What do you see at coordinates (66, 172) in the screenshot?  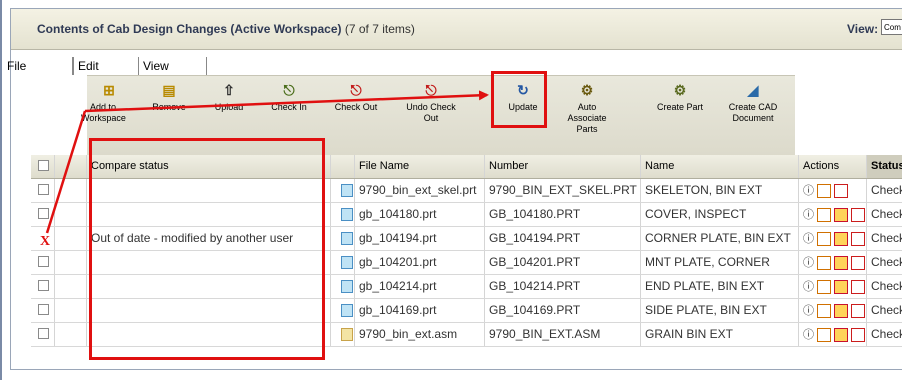 I see `arrow-shaft-up` at bounding box center [66, 172].